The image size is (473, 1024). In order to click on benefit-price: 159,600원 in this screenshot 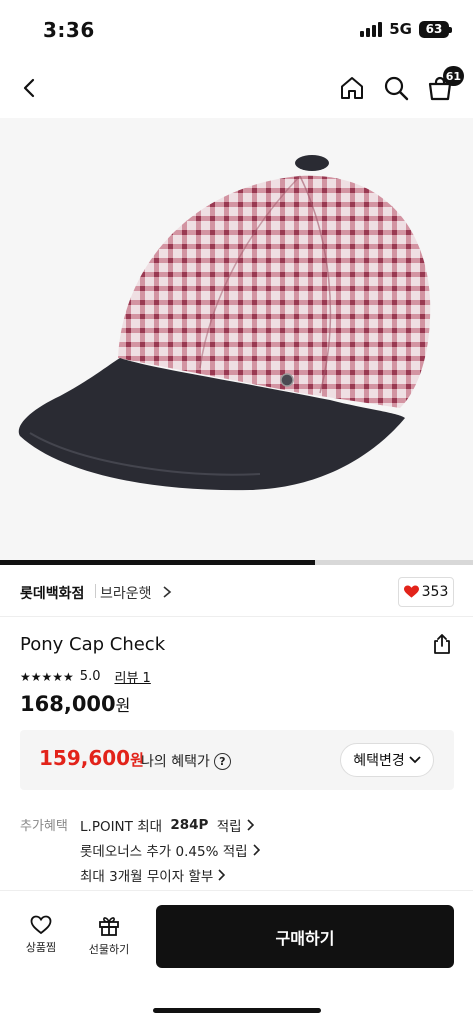, I will do `click(91, 758)`.